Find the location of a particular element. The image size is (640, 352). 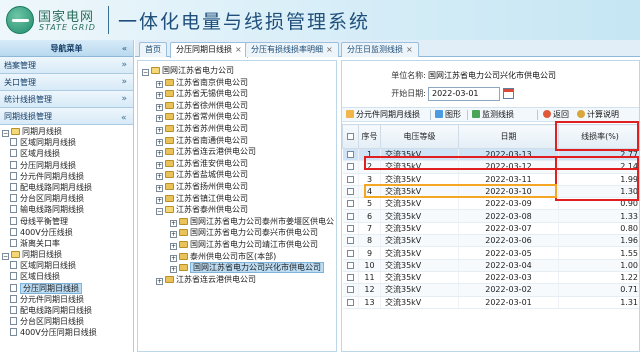

sidebar-tree-item: 400V分压线损 is located at coordinates (66, 232).